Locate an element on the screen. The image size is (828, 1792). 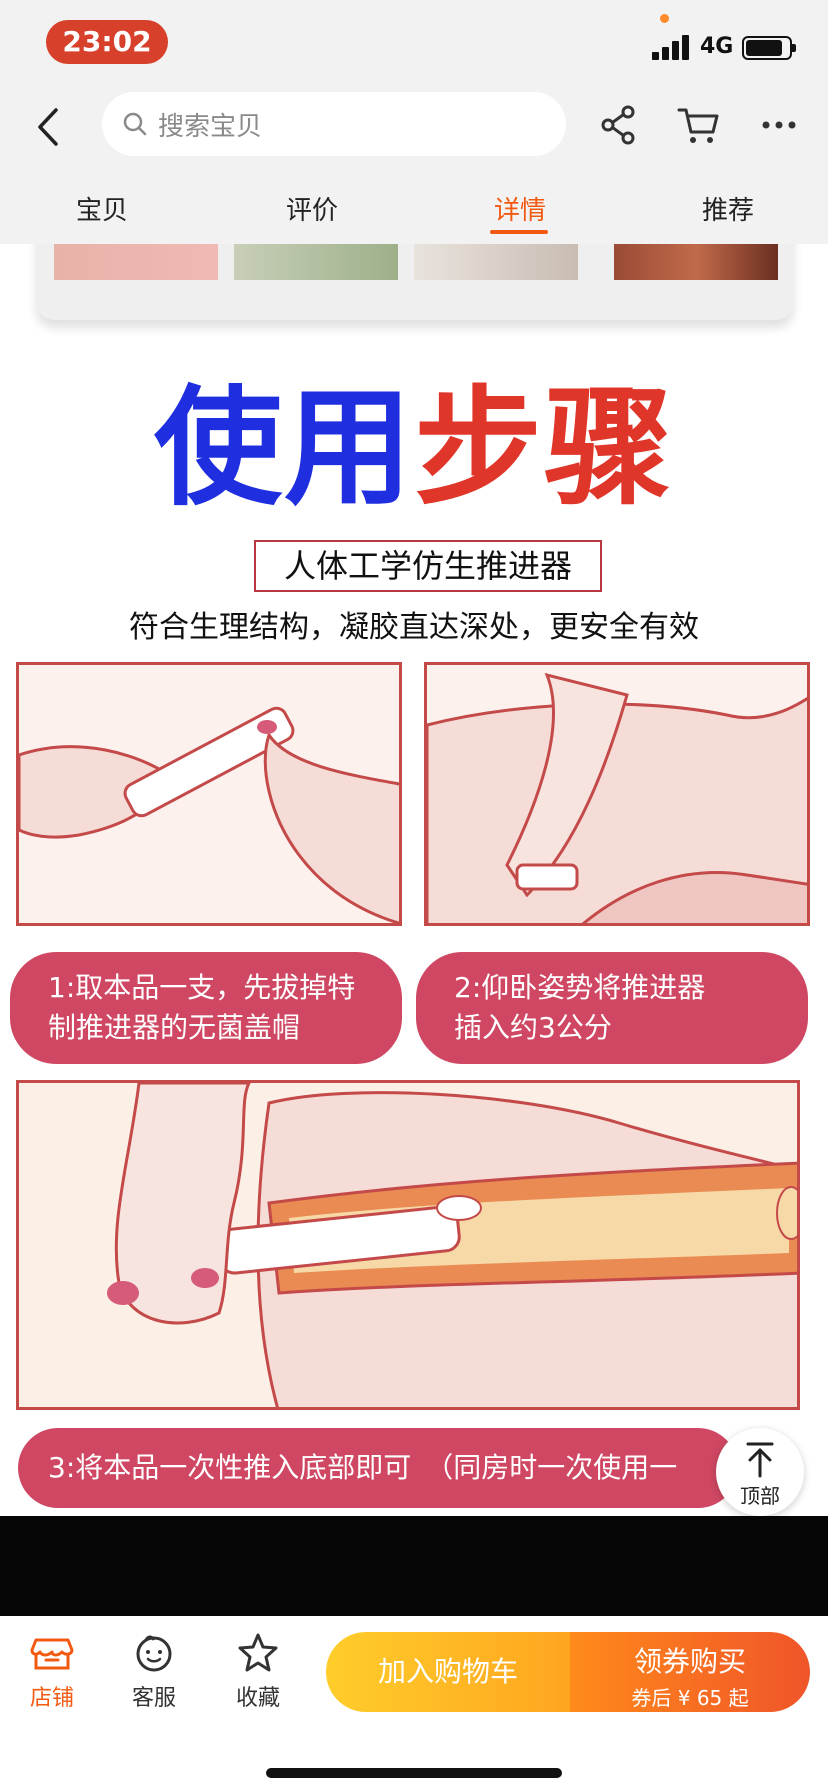
back-button is located at coordinates (50, 127).